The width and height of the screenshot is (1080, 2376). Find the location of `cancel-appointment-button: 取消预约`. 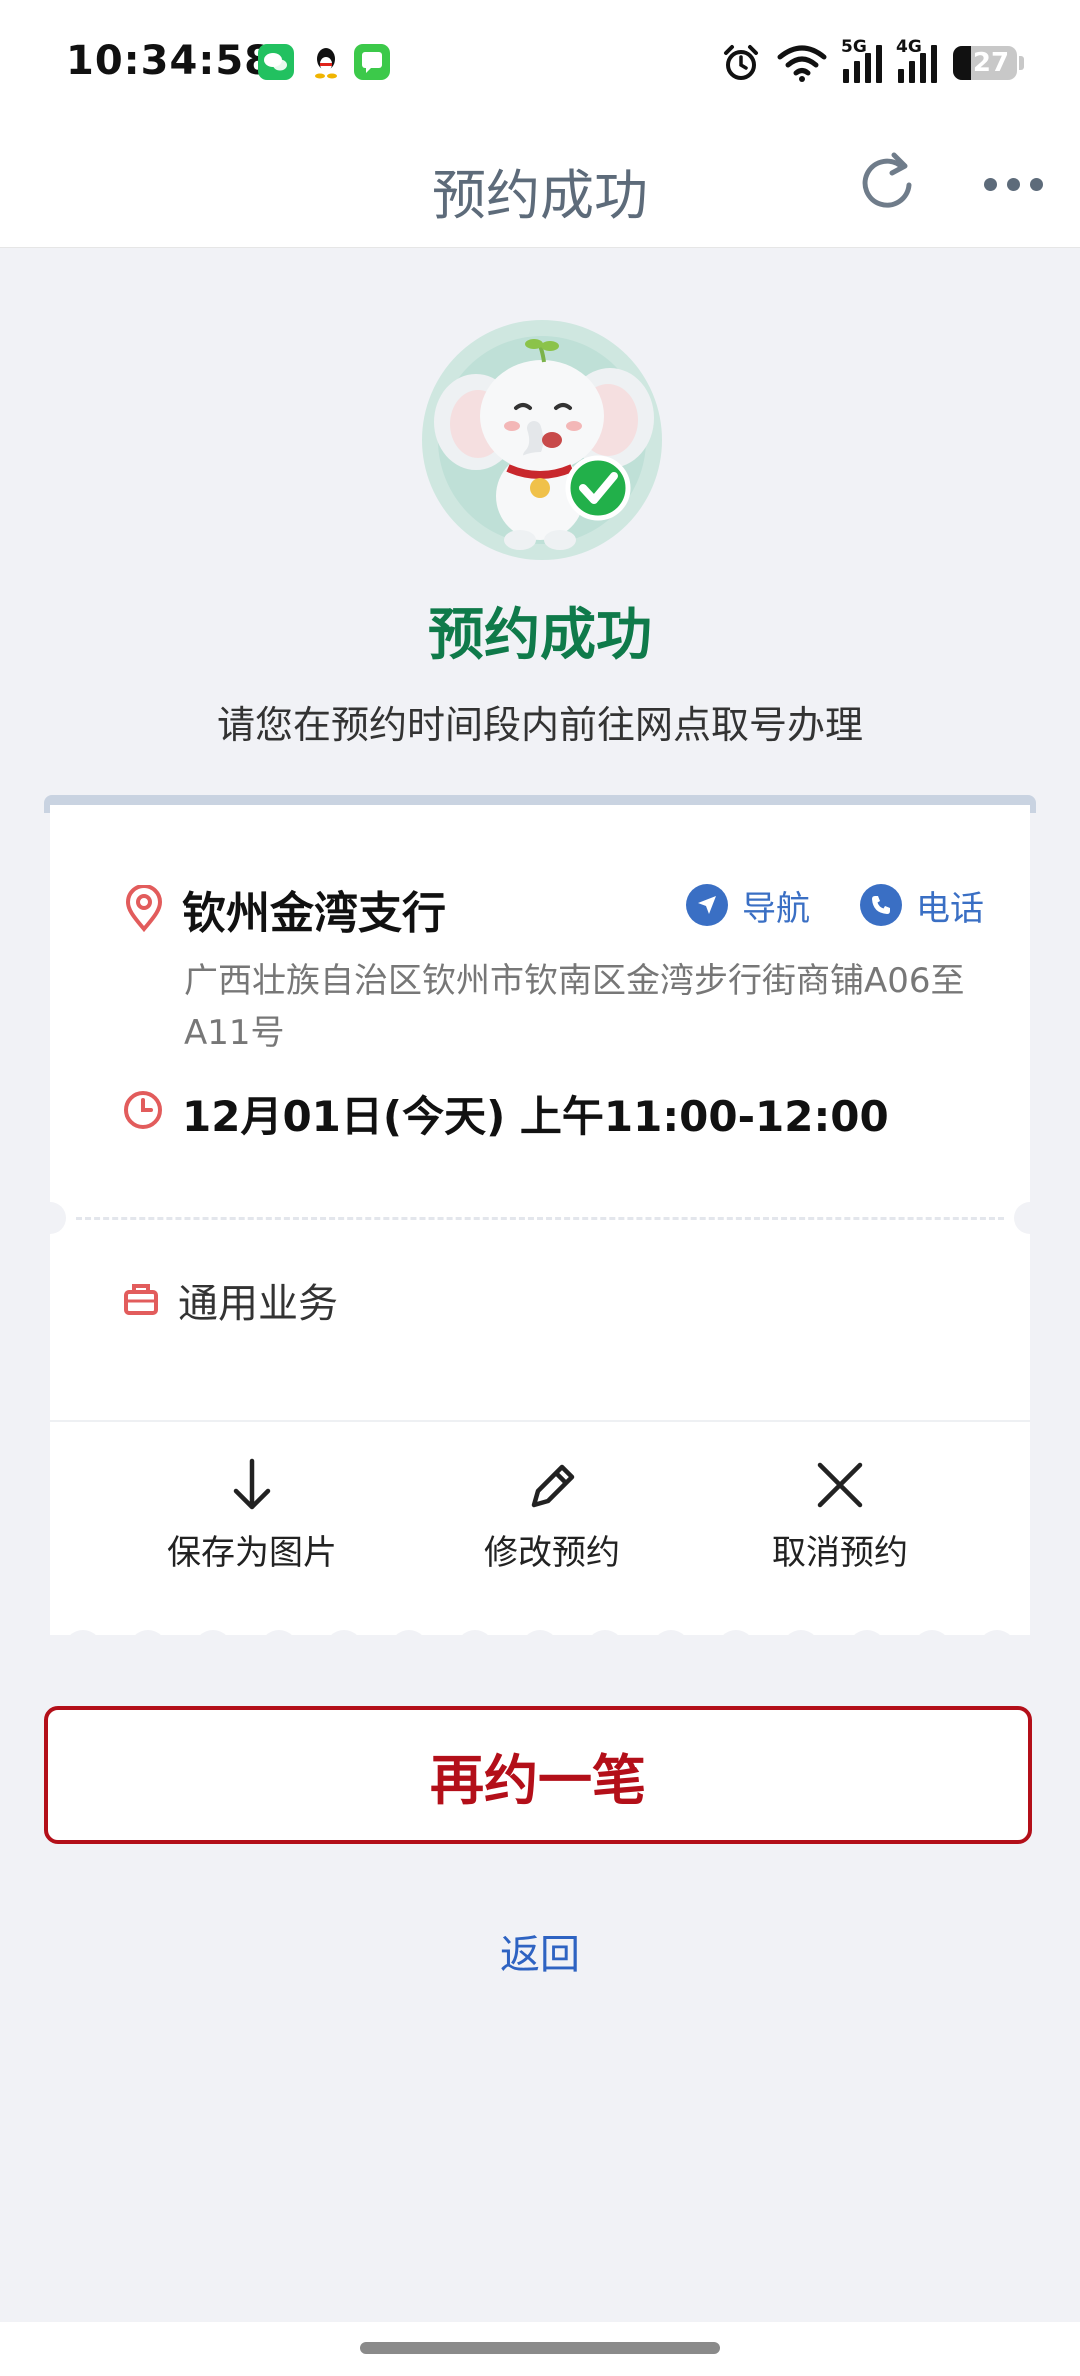

cancel-appointment-button: 取消预约 is located at coordinates (840, 1514).